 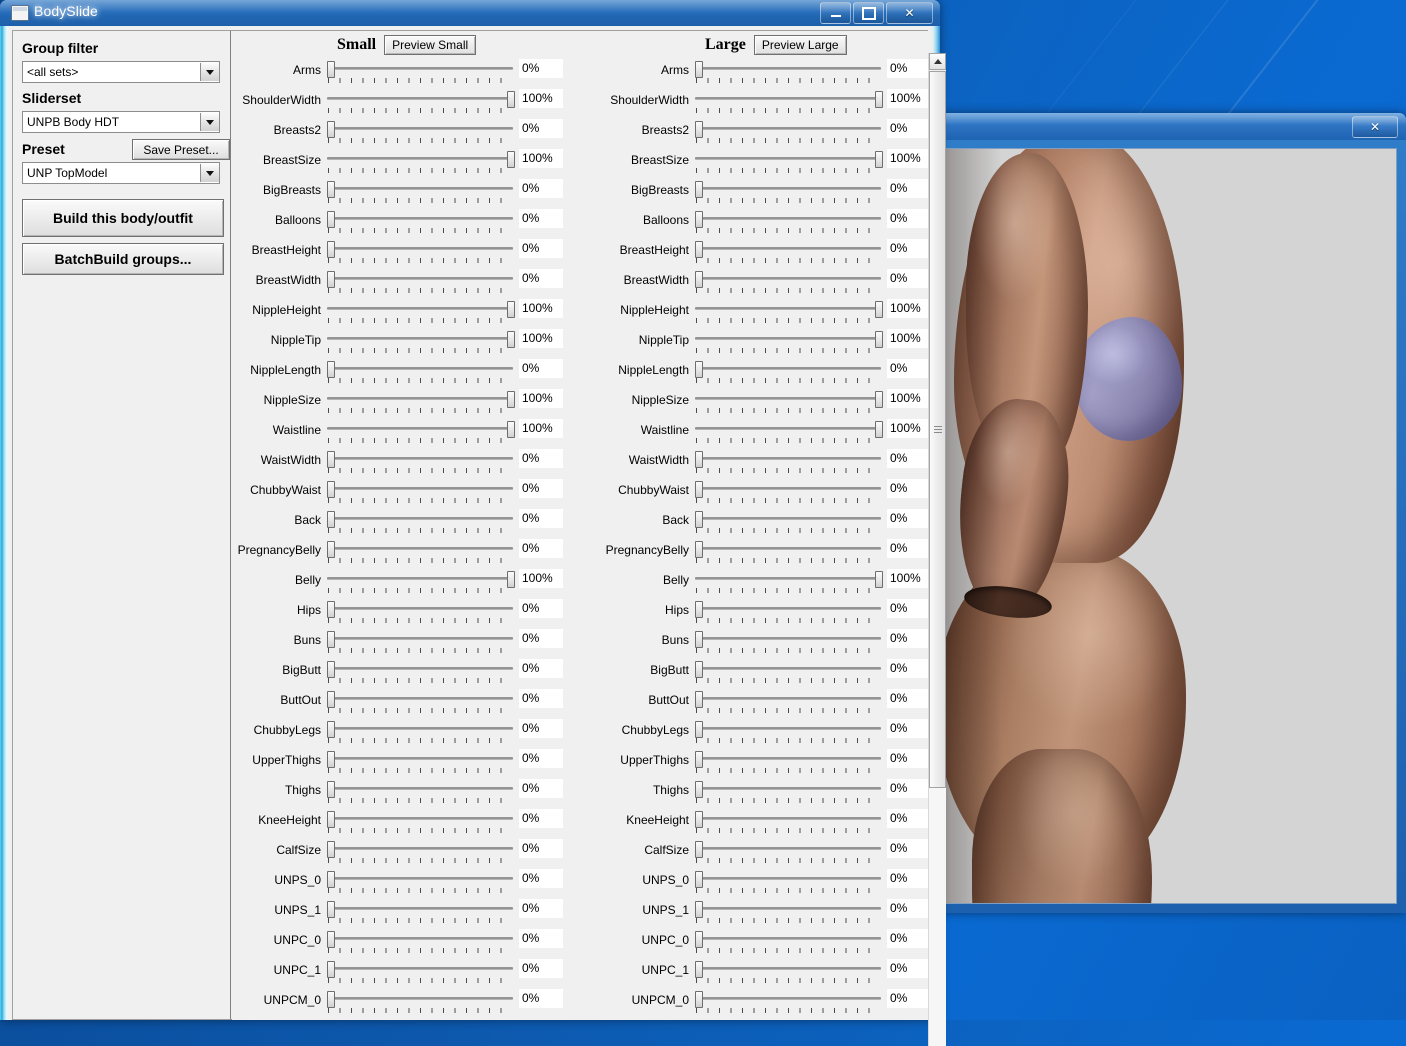 I want to click on scrollbar-trough, so click(x=937, y=917).